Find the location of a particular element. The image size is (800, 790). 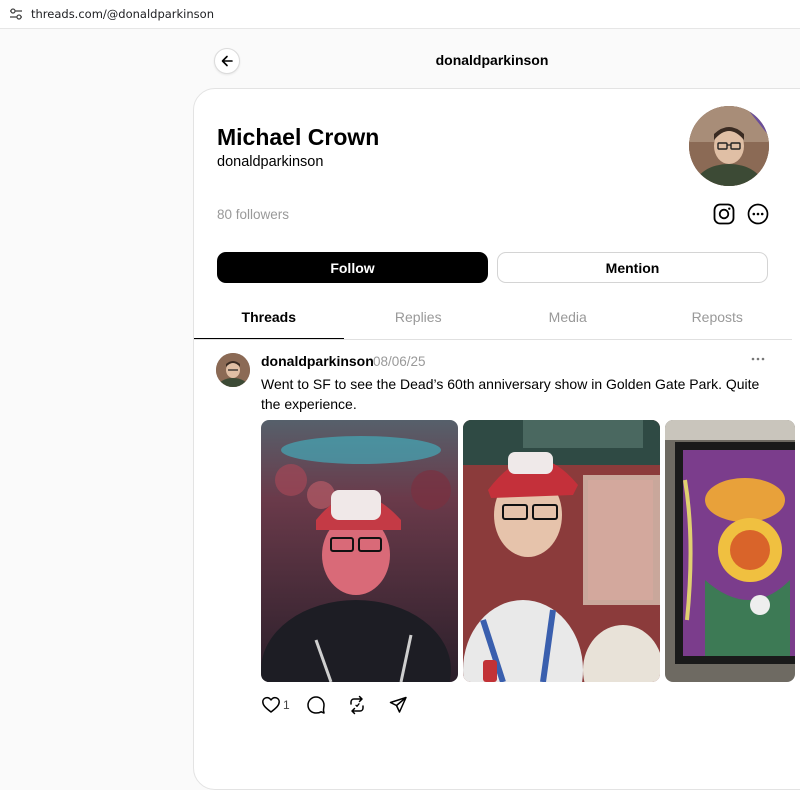

comment-icon is located at coordinates (316, 705).